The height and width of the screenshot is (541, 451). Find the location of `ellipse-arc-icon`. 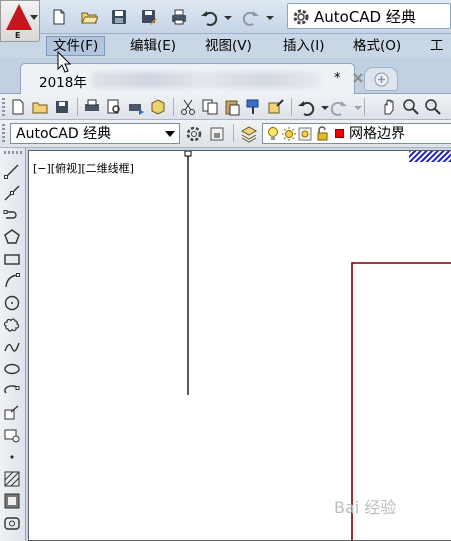

ellipse-arc-icon is located at coordinates (12, 391).